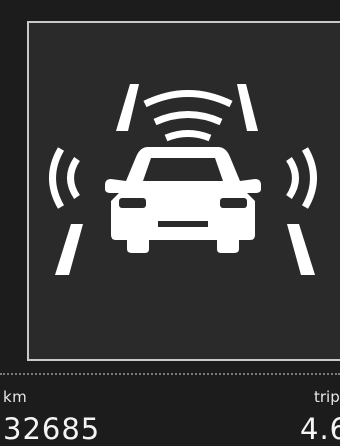 This screenshot has height=446, width=340. What do you see at coordinates (233, 203) in the screenshot?
I see `car-headlight-right` at bounding box center [233, 203].